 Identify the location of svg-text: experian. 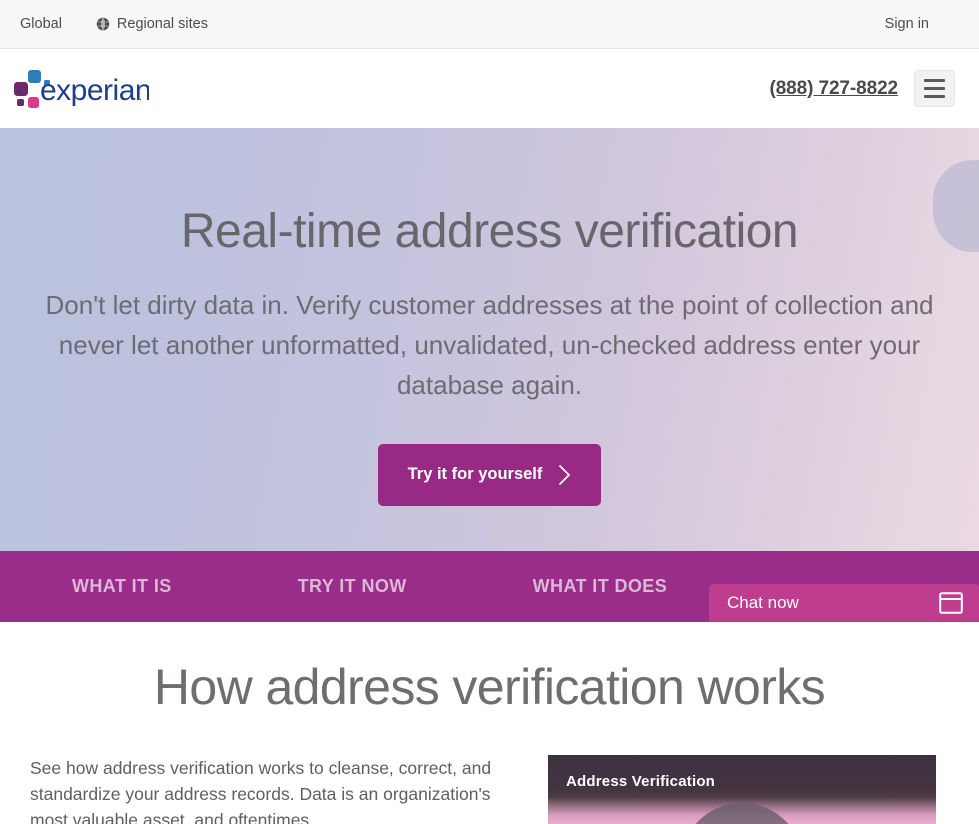
(94, 90).